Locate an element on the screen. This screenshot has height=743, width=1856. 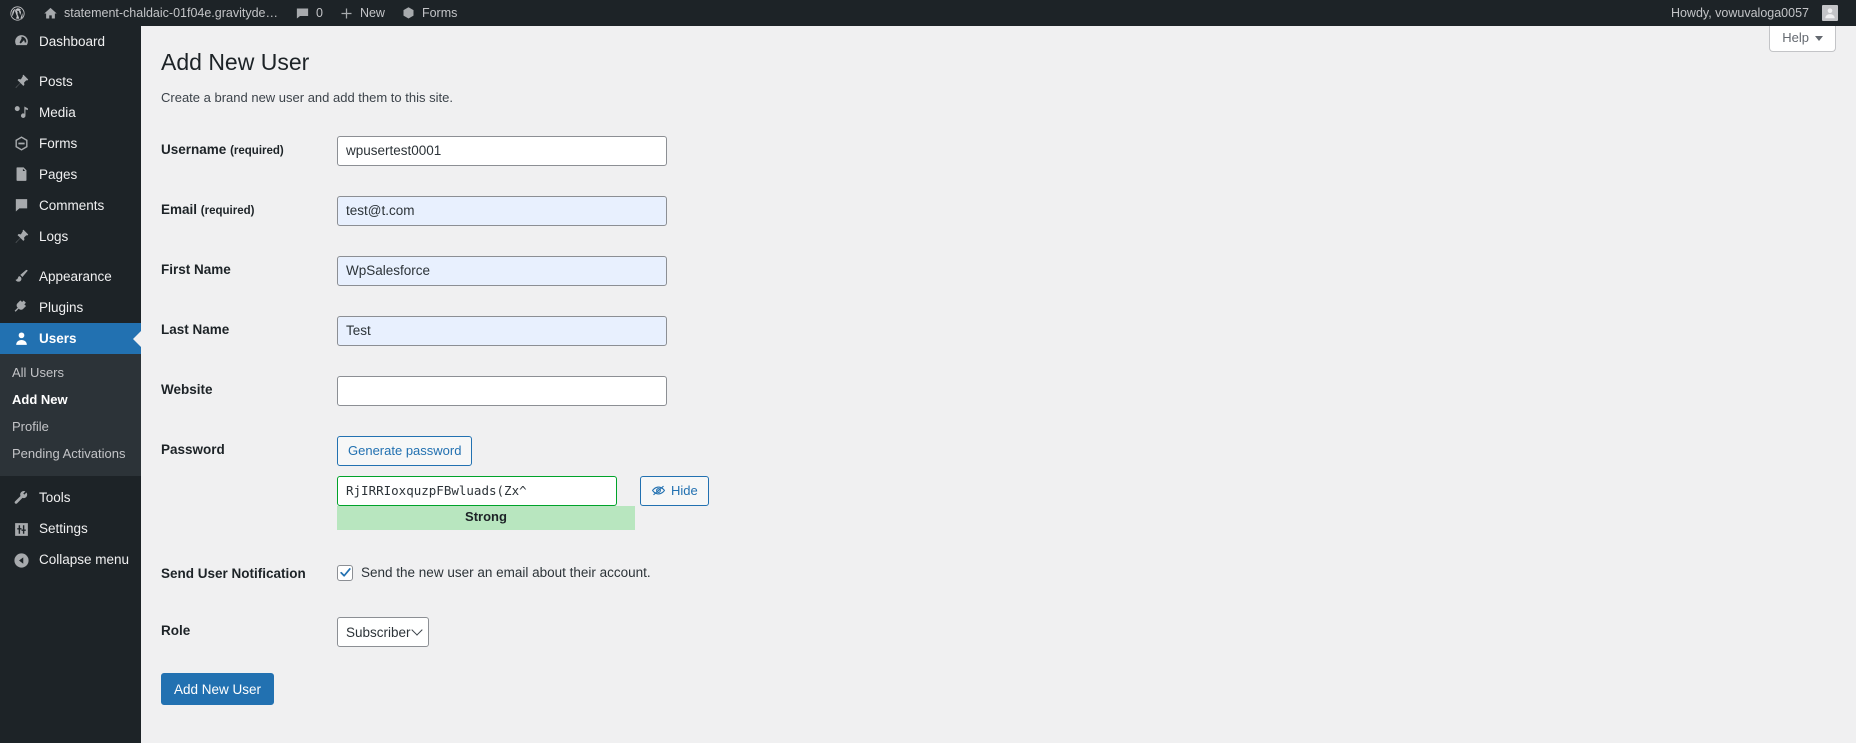
sidebar-item-label: Dashboard is located at coordinates (72, 41).